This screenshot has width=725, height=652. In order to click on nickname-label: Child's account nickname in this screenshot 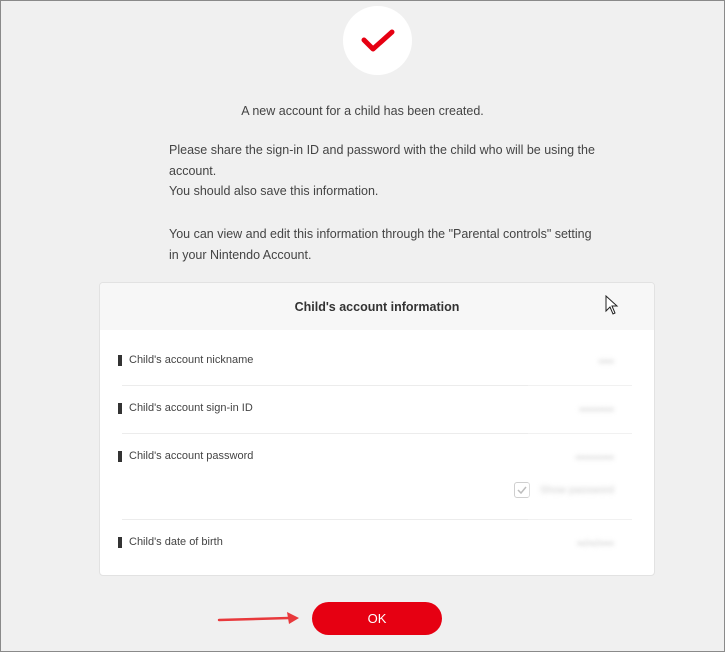, I will do `click(185, 360)`.